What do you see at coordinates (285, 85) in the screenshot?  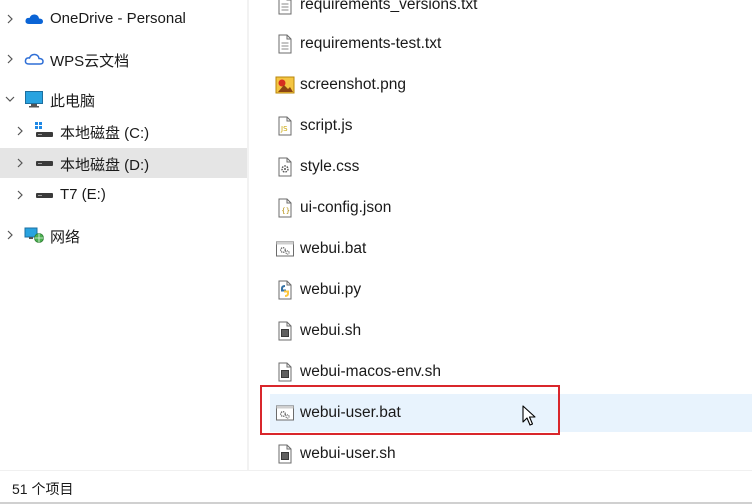 I see `image-file-icon` at bounding box center [285, 85].